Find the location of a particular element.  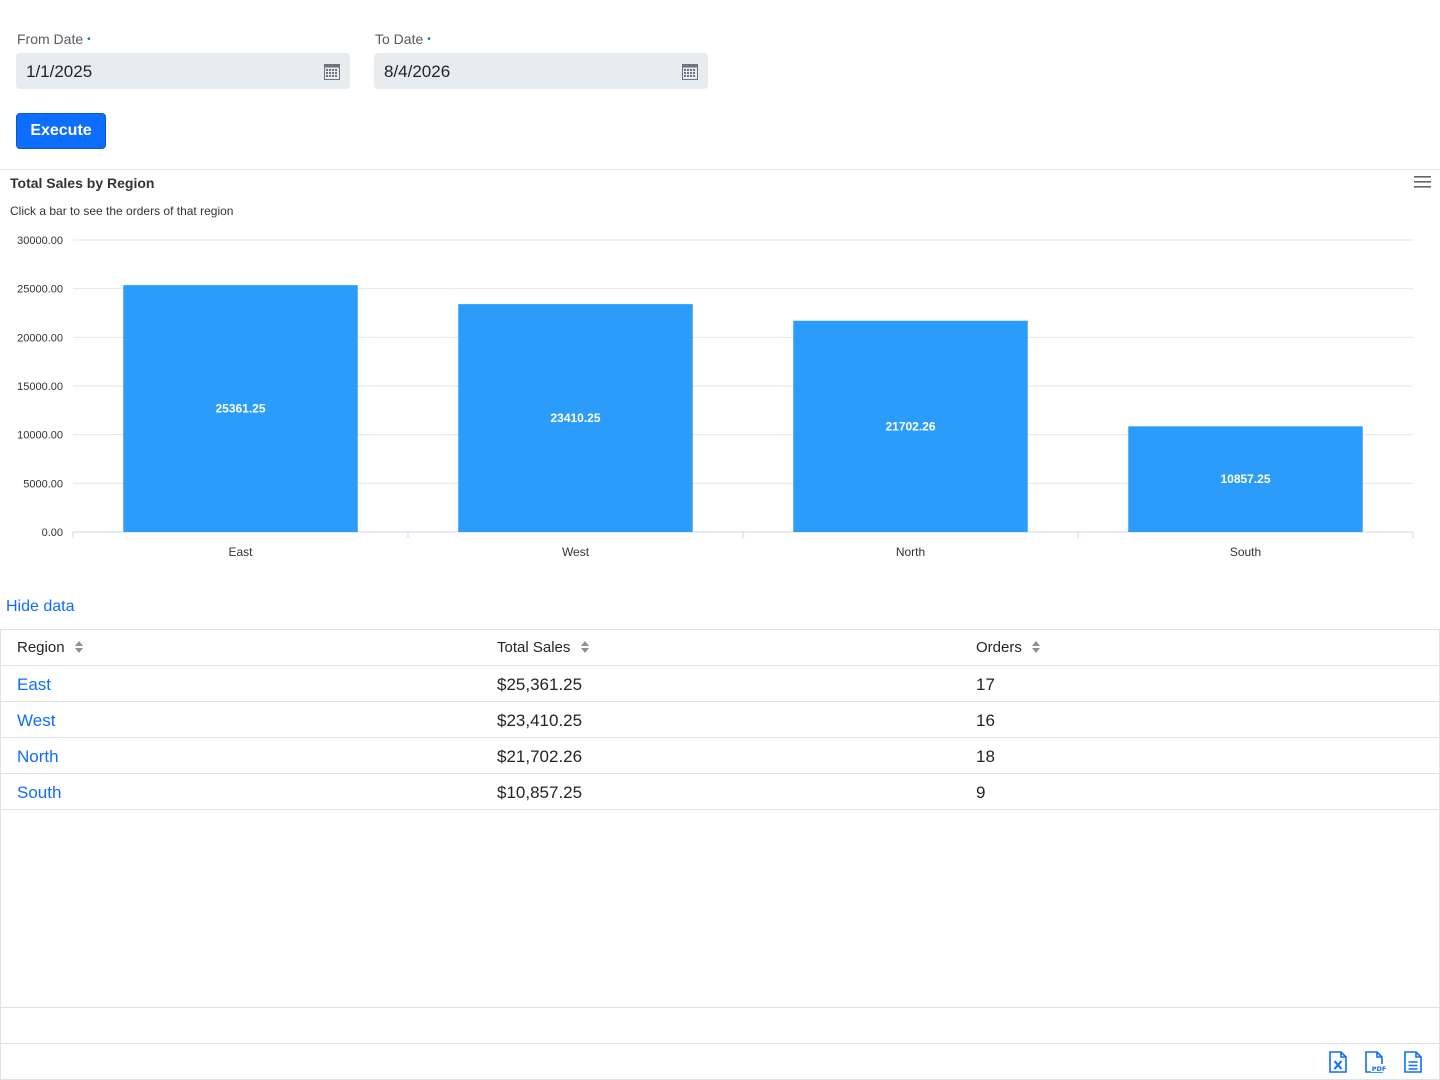

total-sales-cell: $23,410.25 is located at coordinates (540, 720).